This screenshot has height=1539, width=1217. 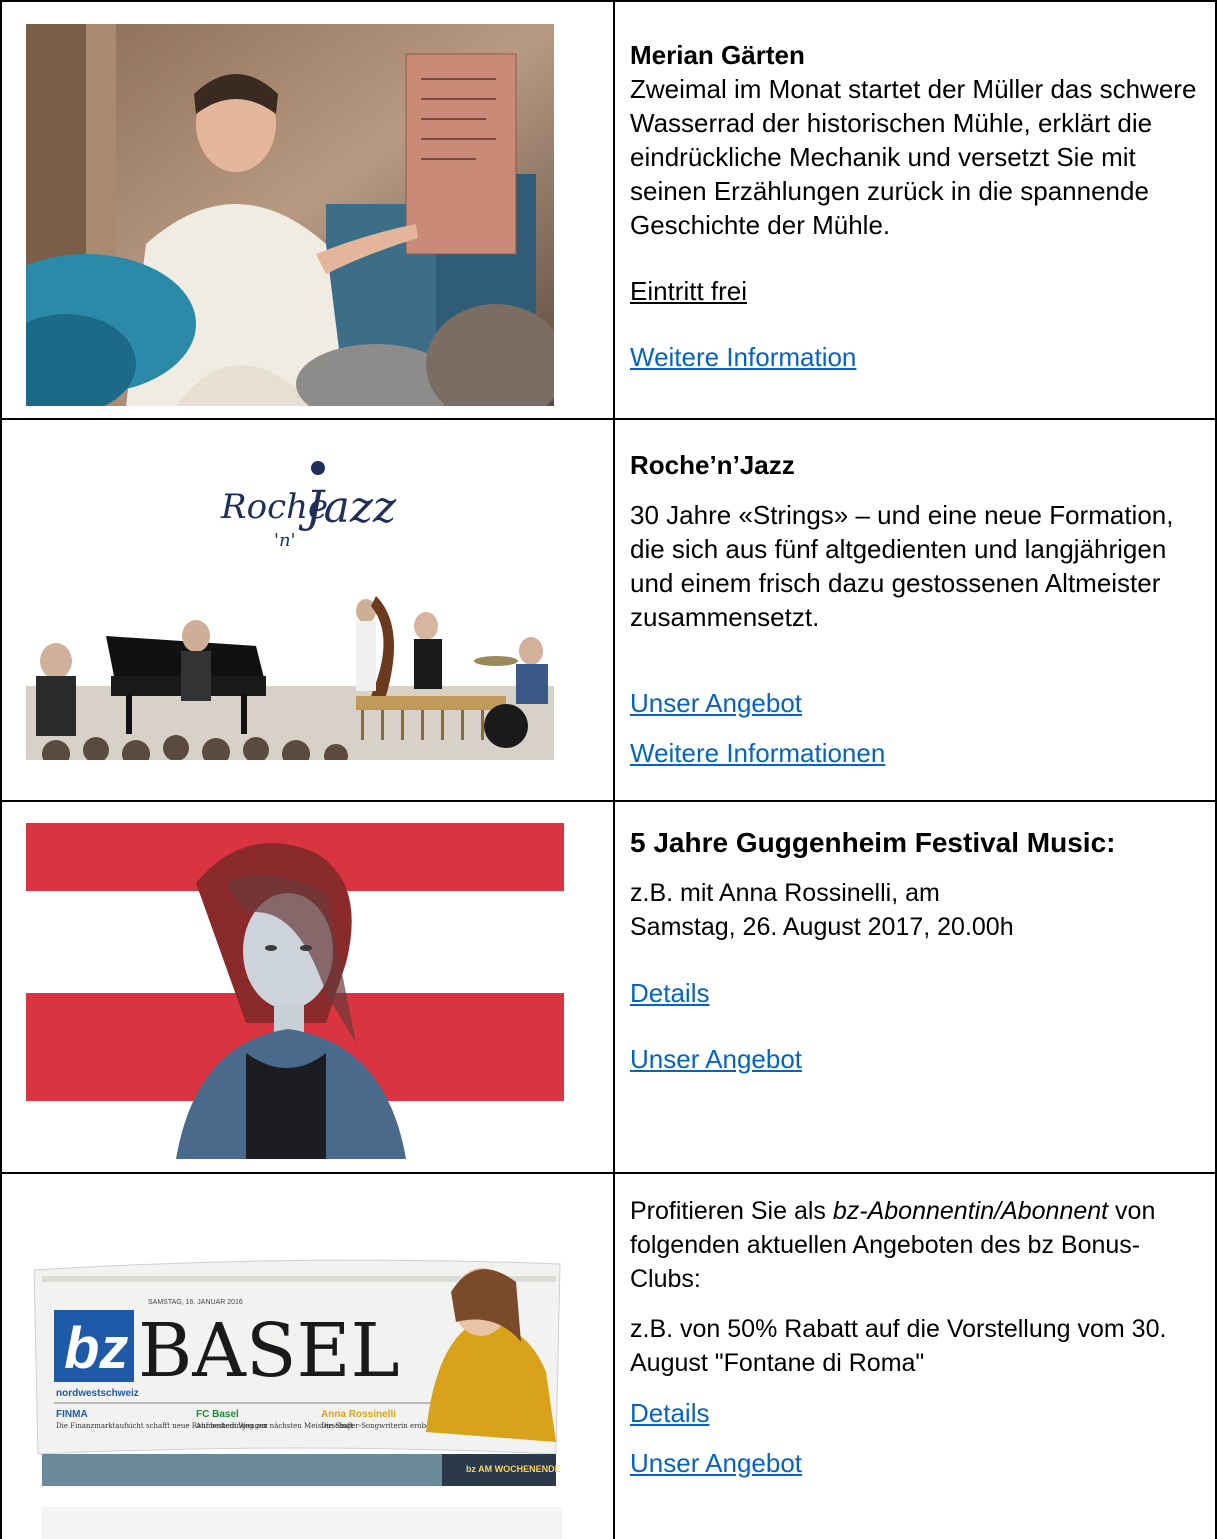 What do you see at coordinates (717, 55) in the screenshot?
I see `merian-title: Merian Gärten` at bounding box center [717, 55].